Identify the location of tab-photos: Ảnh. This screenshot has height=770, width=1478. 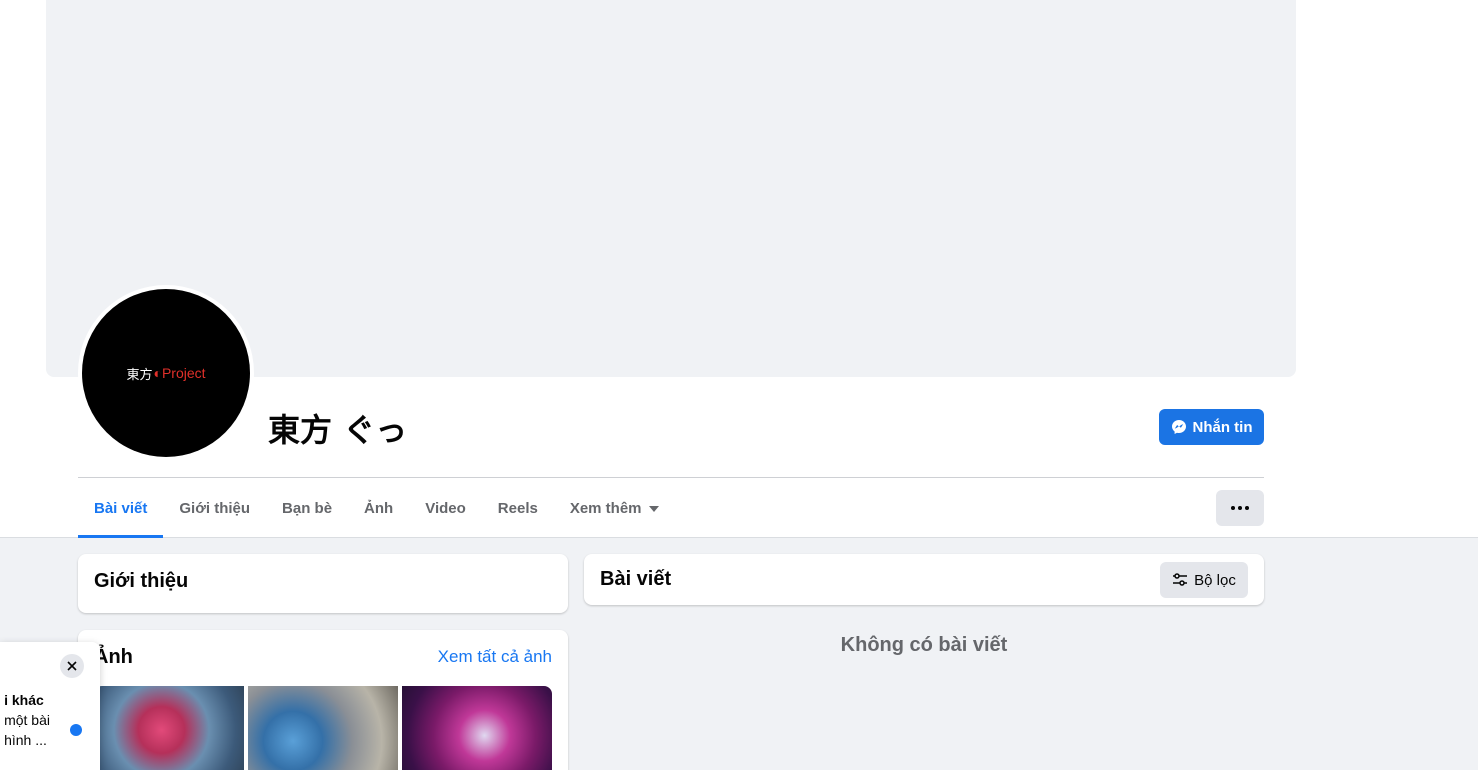
(378, 508).